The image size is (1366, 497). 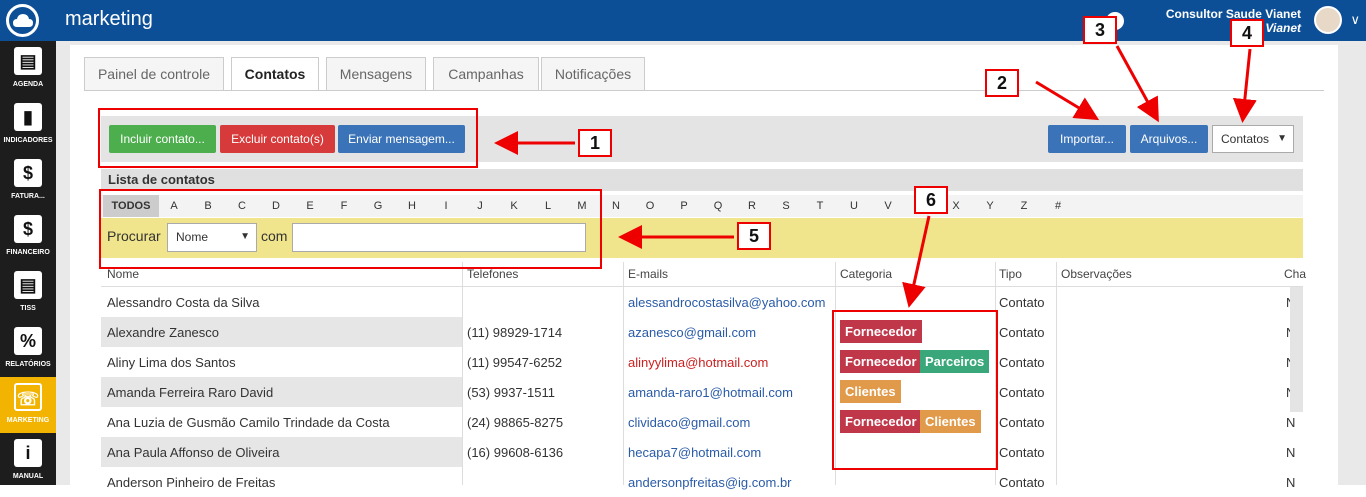 What do you see at coordinates (694, 452) in the screenshot?
I see `contact-email: hecapa7@hotmail.com` at bounding box center [694, 452].